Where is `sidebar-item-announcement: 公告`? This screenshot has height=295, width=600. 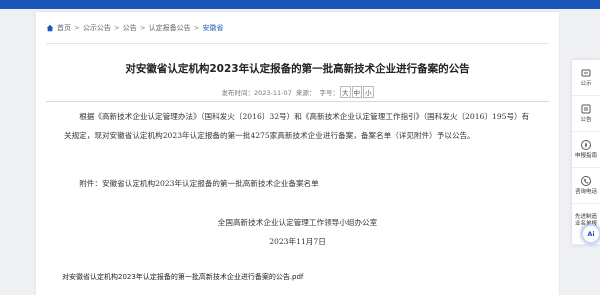 sidebar-item-announcement: 公告 is located at coordinates (586, 114).